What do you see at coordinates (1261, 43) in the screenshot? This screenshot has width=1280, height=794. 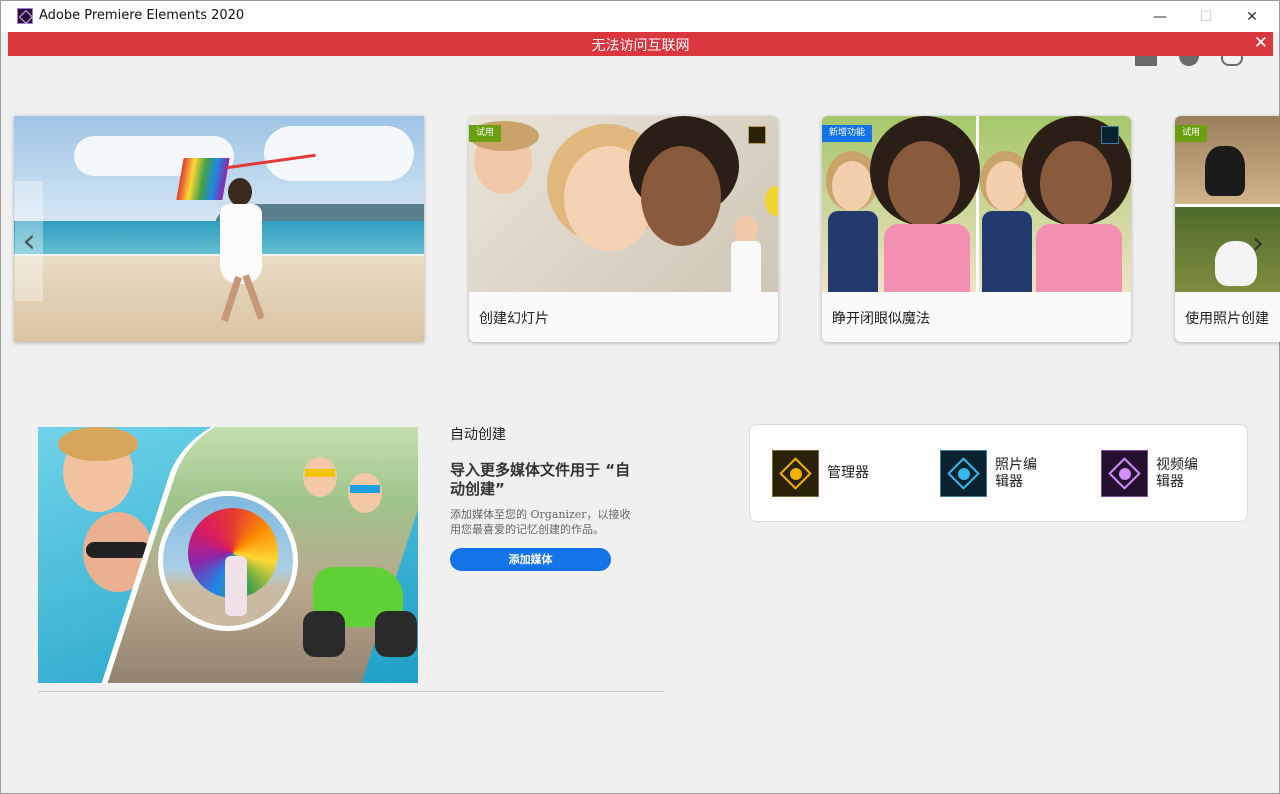 I see `banner-close-icon: ✕` at bounding box center [1261, 43].